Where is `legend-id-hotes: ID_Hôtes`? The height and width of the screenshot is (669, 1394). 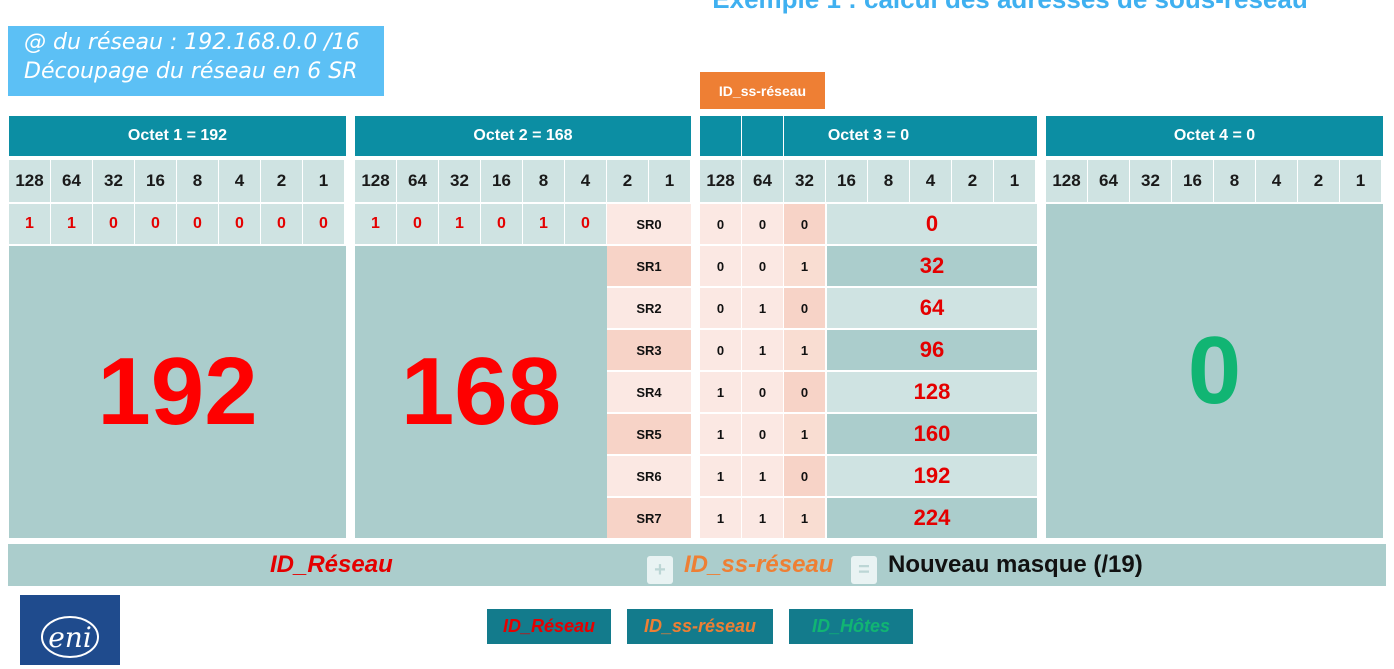 legend-id-hotes: ID_Hôtes is located at coordinates (851, 626).